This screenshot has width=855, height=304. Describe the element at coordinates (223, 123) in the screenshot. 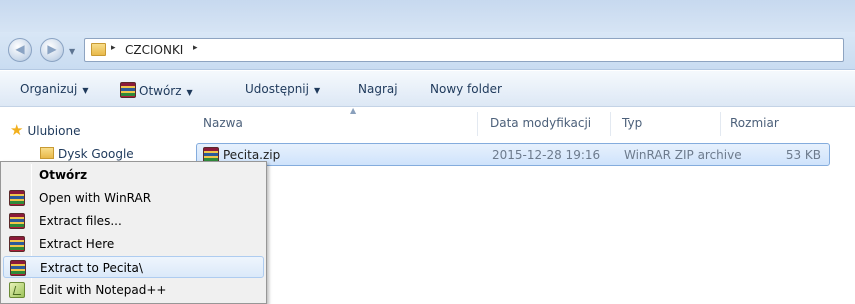

I see `column-header-name: Nazwa` at that location.